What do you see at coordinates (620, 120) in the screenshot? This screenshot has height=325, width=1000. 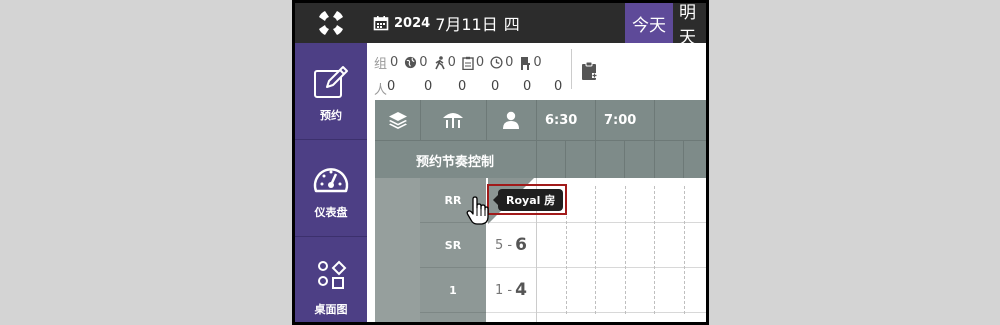 I see `time-slot-label: 7:00` at bounding box center [620, 120].